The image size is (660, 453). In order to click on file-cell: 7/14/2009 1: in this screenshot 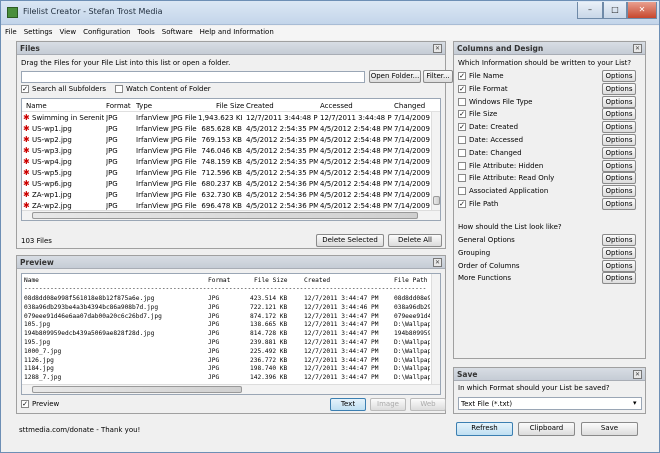, I will do `click(413, 118)`.